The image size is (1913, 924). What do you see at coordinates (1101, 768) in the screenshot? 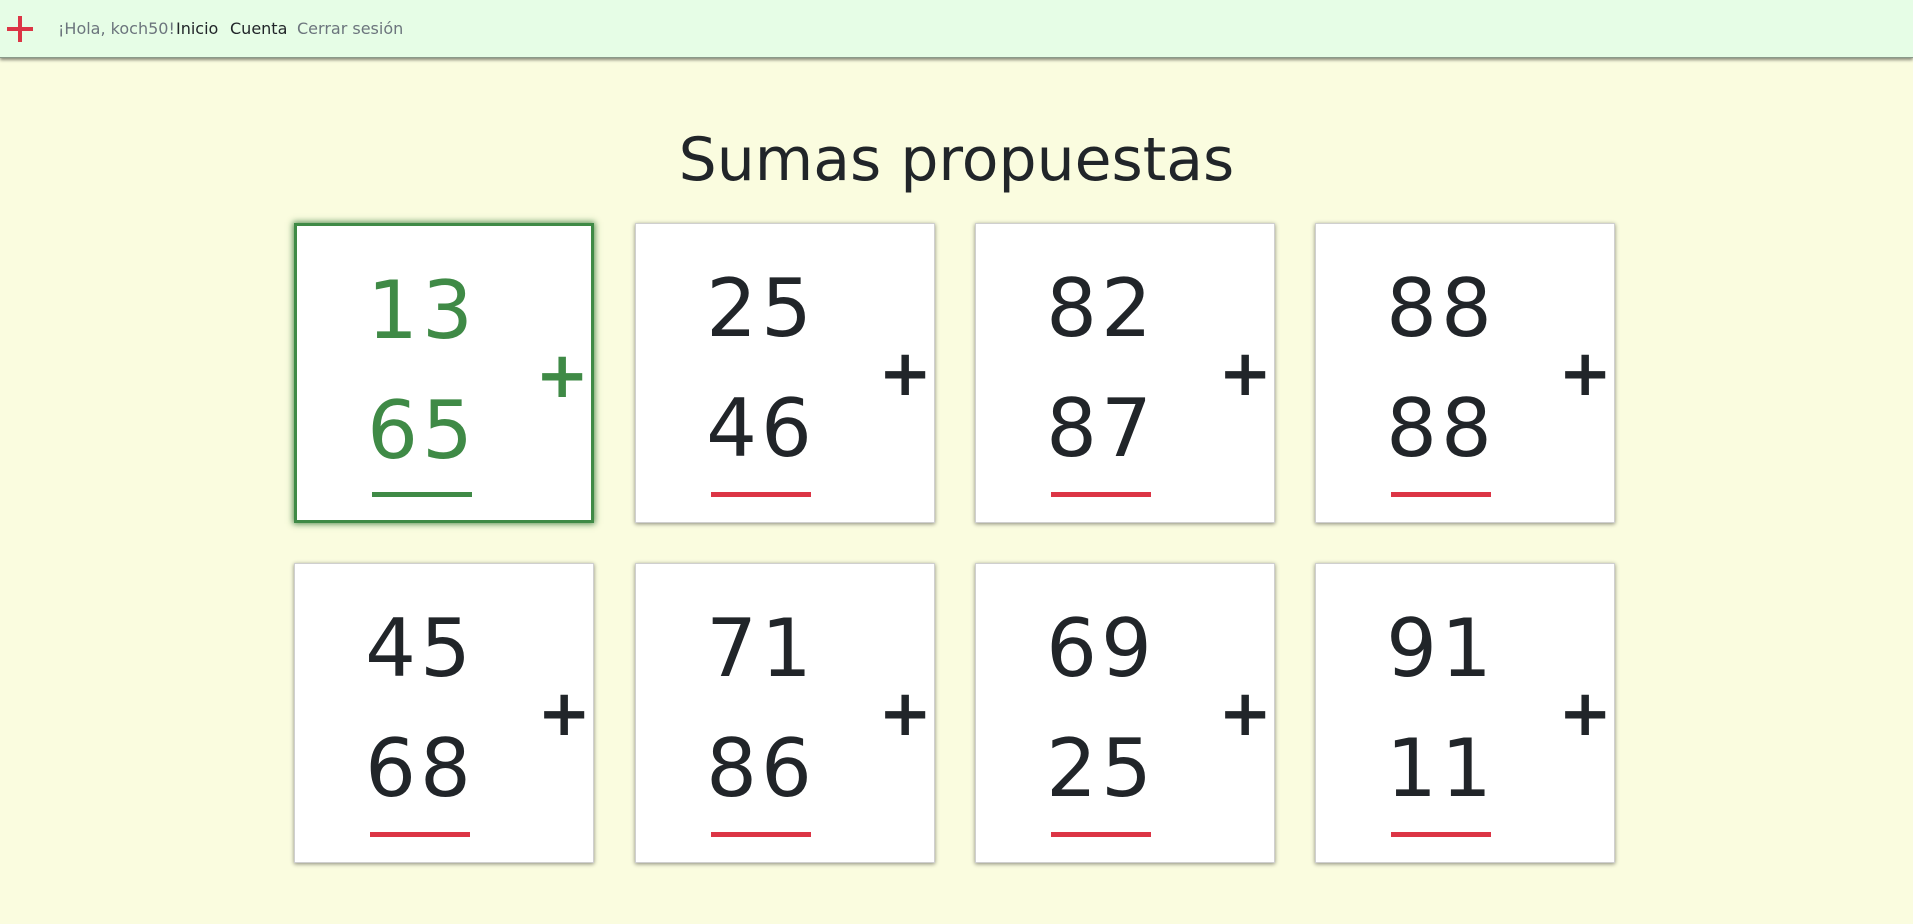
I see `sum-bottom-number: 25` at bounding box center [1101, 768].